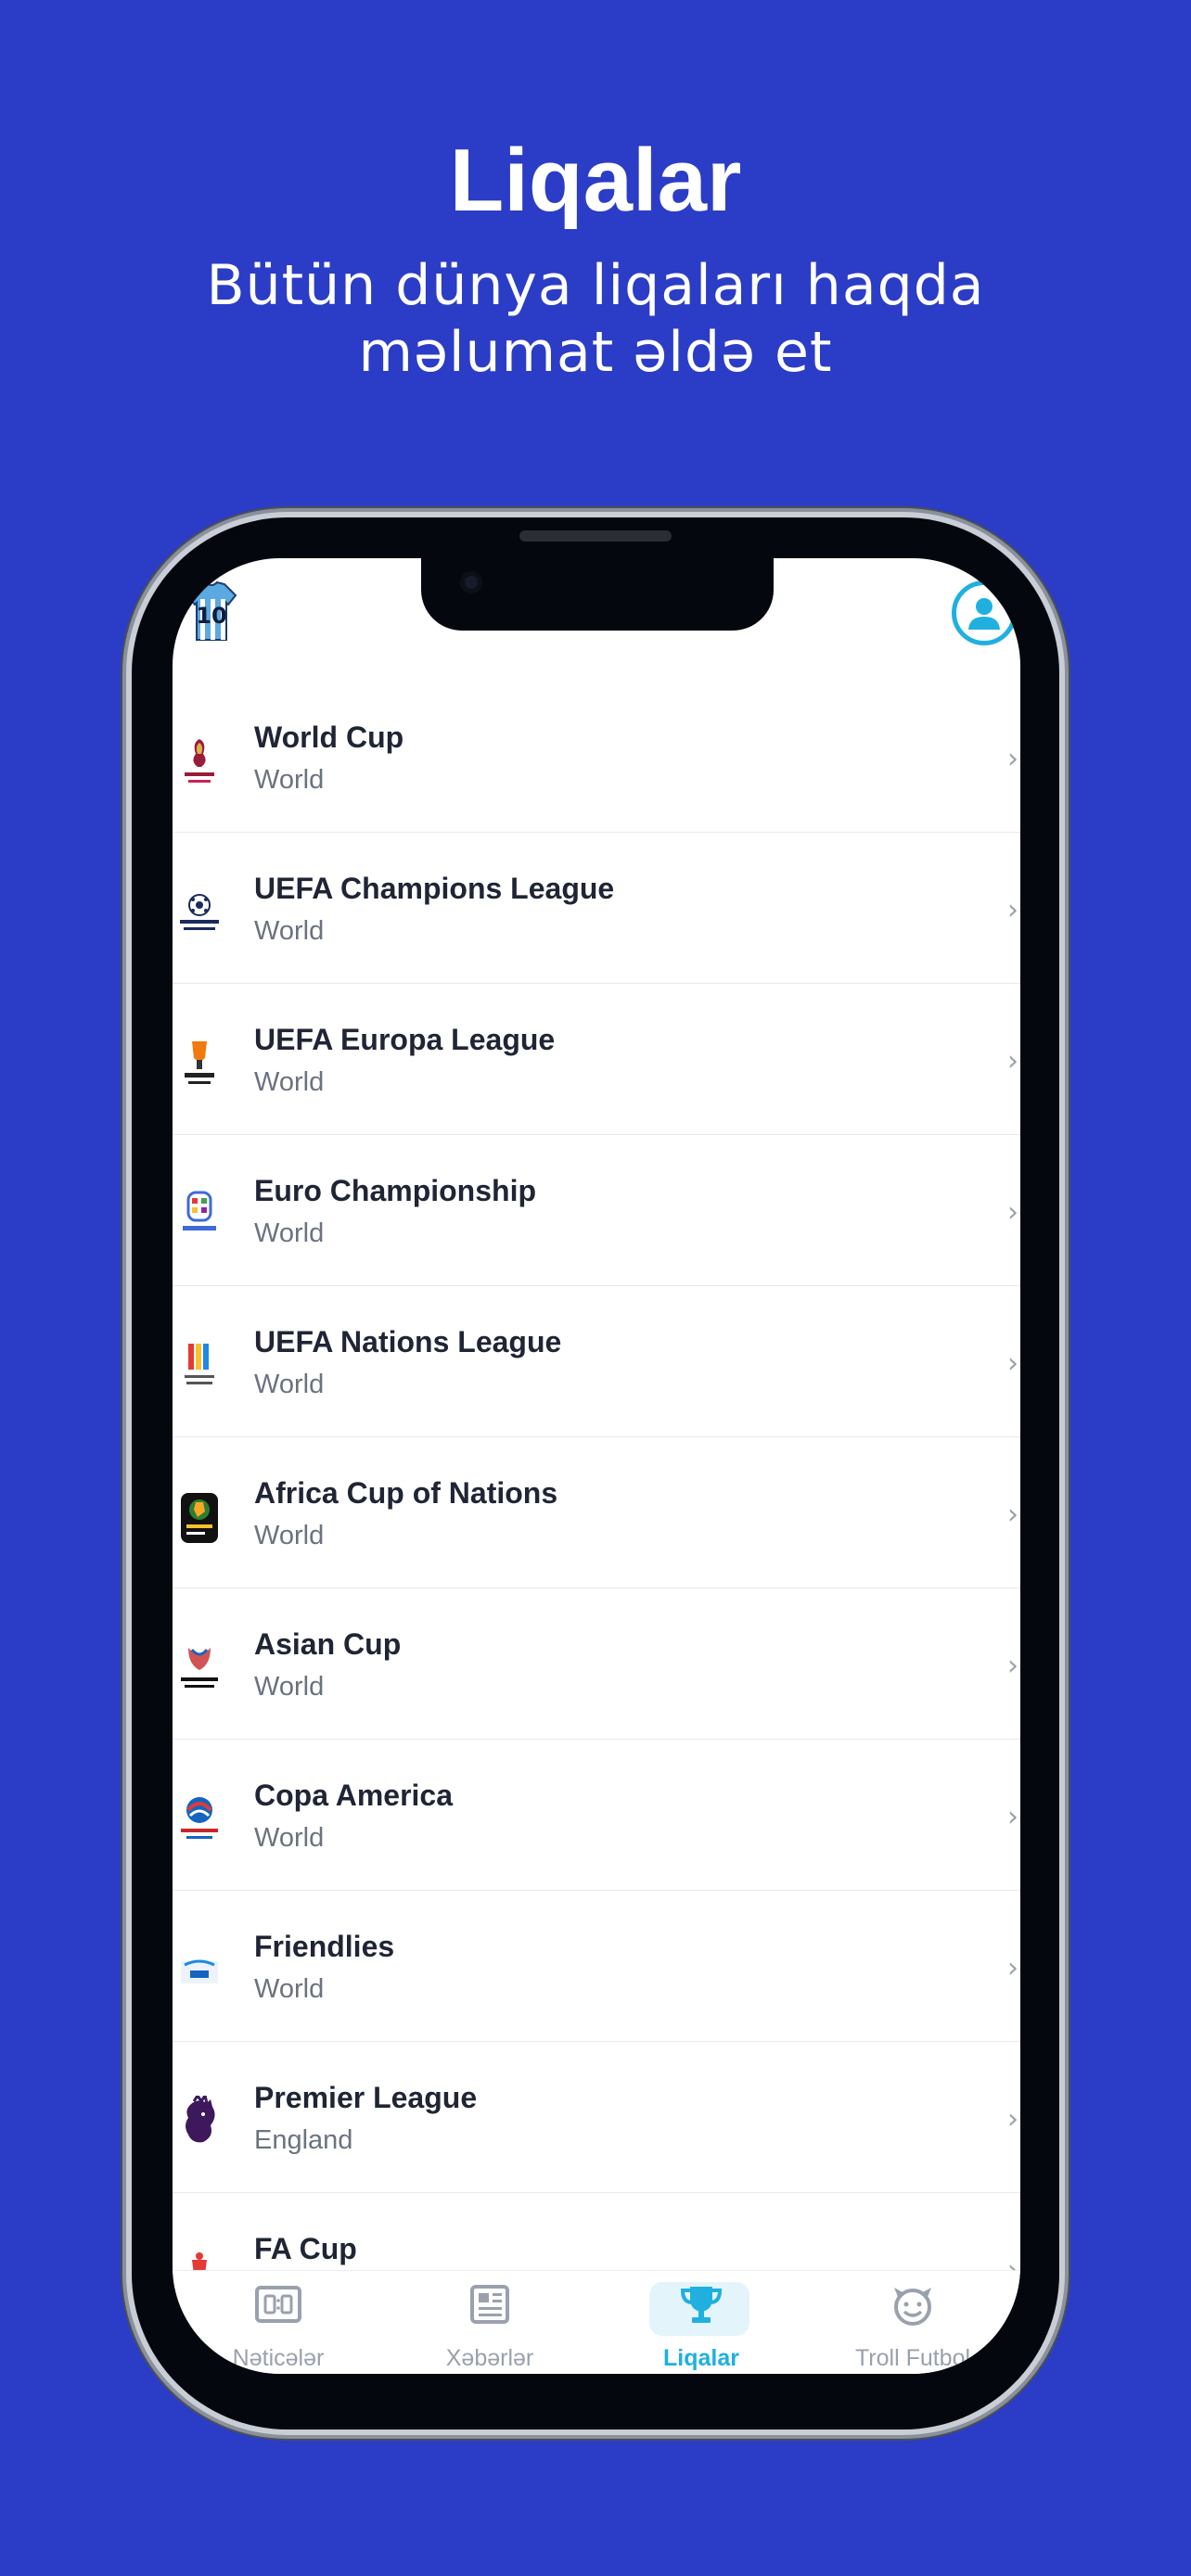 Image resolution: width=1191 pixels, height=2576 pixels. Describe the element at coordinates (395, 1190) in the screenshot. I see `league-name: Euro Championship` at that location.